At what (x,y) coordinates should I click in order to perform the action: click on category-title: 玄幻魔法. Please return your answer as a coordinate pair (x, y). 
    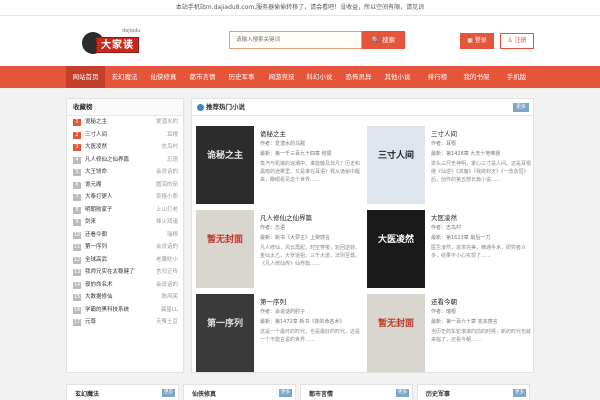
    Looking at the image, I should click on (87, 393).